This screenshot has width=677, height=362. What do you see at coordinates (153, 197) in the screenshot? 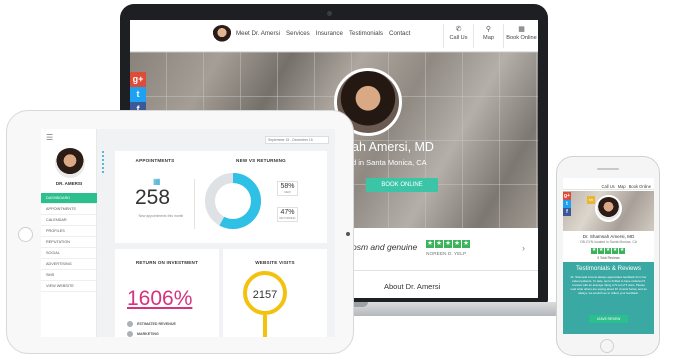
I see `appointments-count: 258` at bounding box center [153, 197].